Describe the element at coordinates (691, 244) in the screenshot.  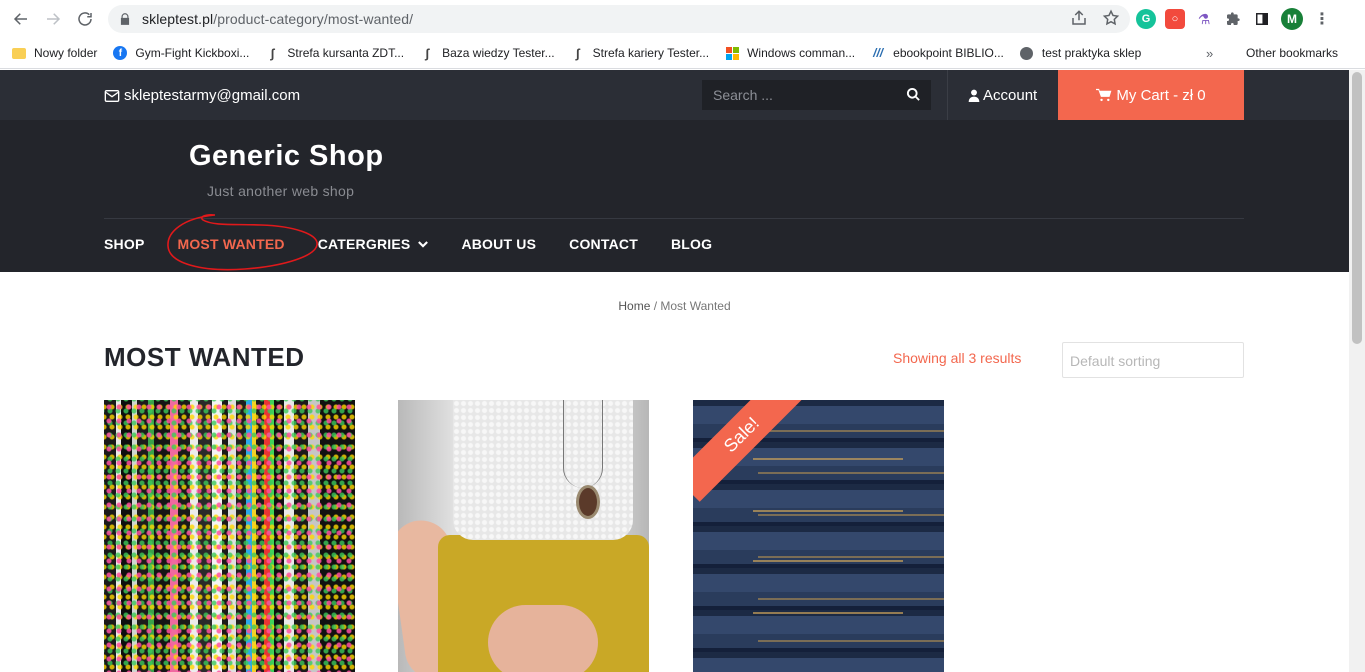
I see `menu-item-blog: BLOG` at that location.